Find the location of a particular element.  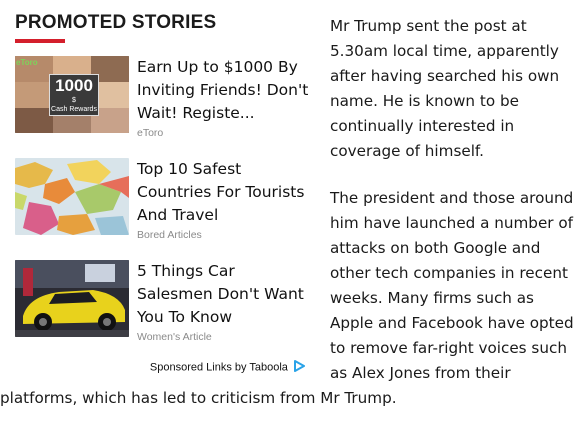

story-source: eToro is located at coordinates (150, 133).